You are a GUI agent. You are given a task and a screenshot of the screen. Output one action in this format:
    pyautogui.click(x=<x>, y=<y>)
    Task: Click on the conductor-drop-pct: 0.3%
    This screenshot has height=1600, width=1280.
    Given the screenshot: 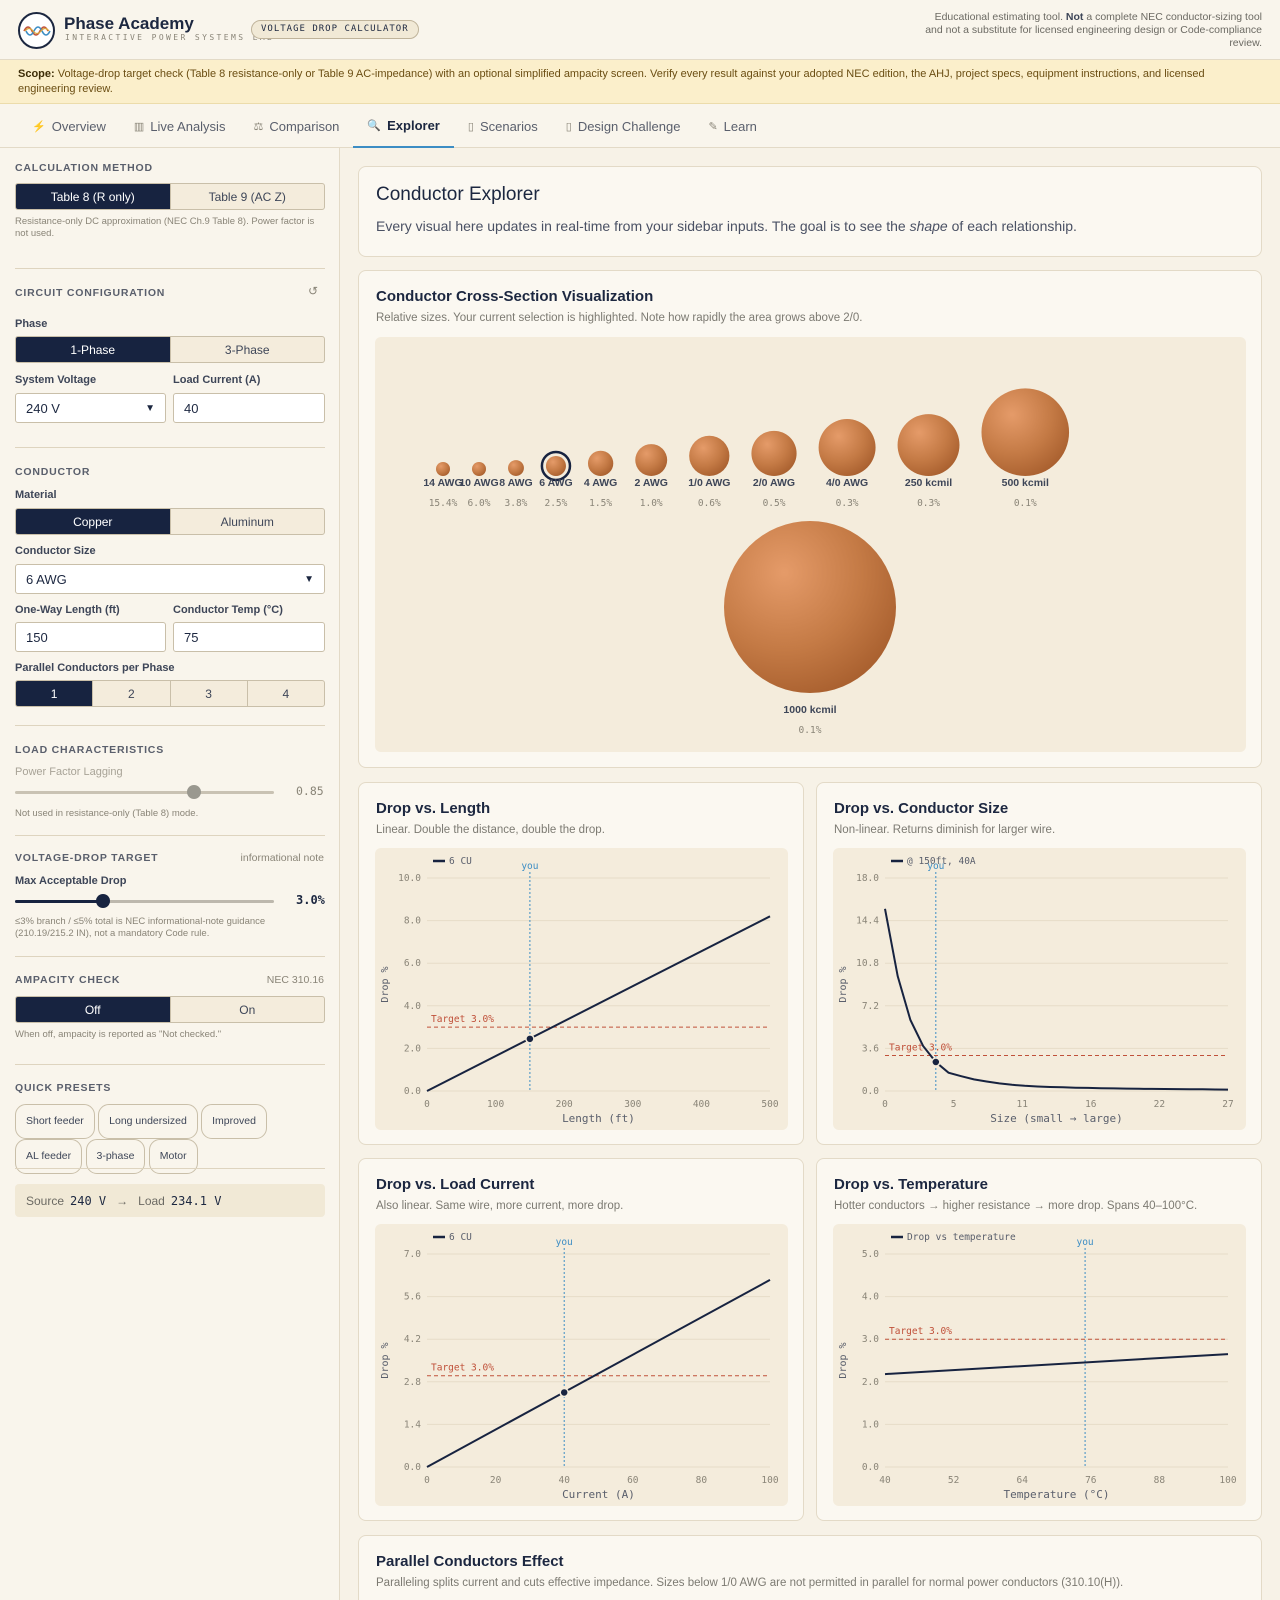 What is the action you would take?
    pyautogui.click(x=847, y=503)
    